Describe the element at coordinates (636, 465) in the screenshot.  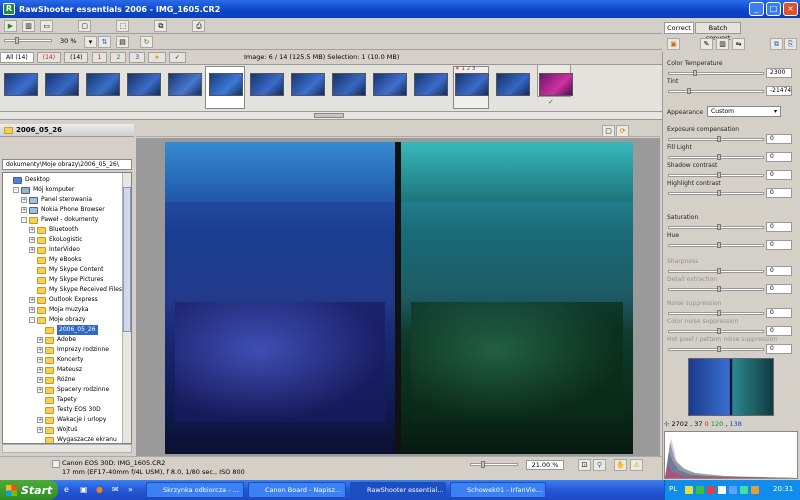
I see `warning-icon: ⚠` at that location.